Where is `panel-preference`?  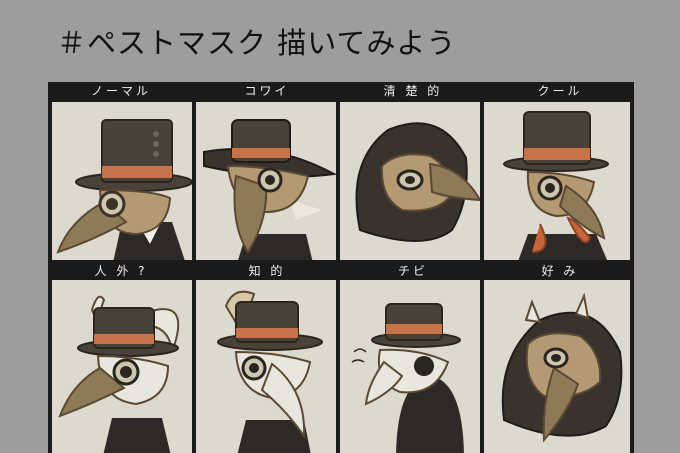 panel-preference is located at coordinates (557, 366).